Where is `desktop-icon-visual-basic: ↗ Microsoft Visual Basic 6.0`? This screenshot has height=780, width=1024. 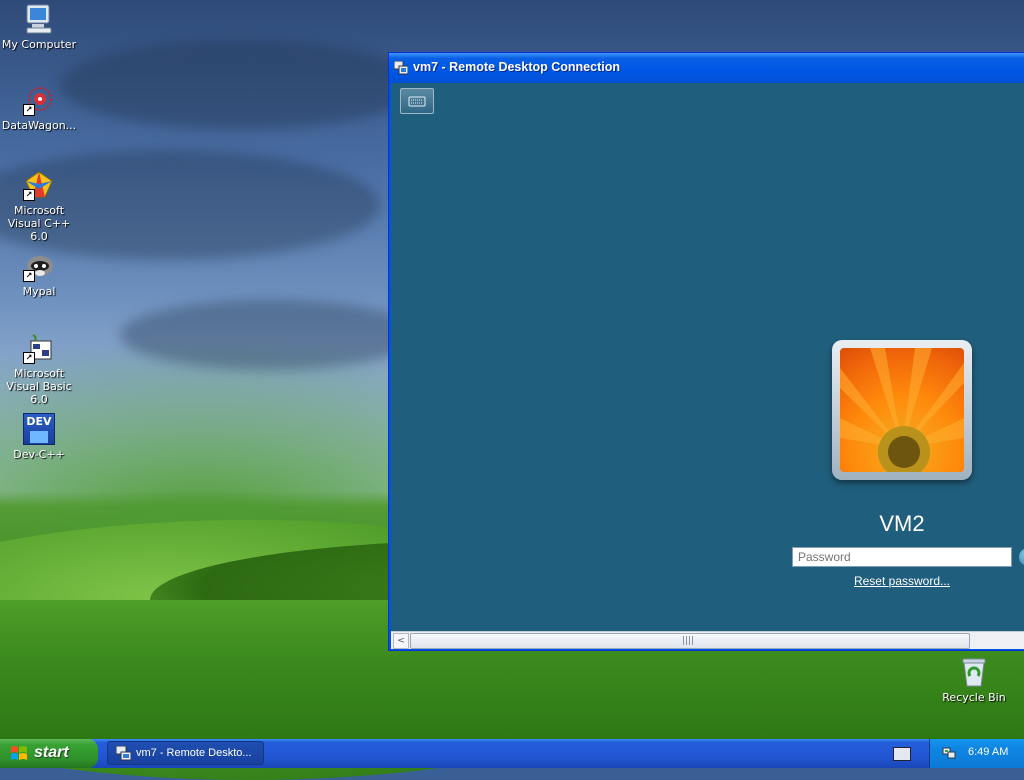
desktop-icon-visual-basic: ↗ Microsoft Visual Basic 6.0 is located at coordinates (39, 369).